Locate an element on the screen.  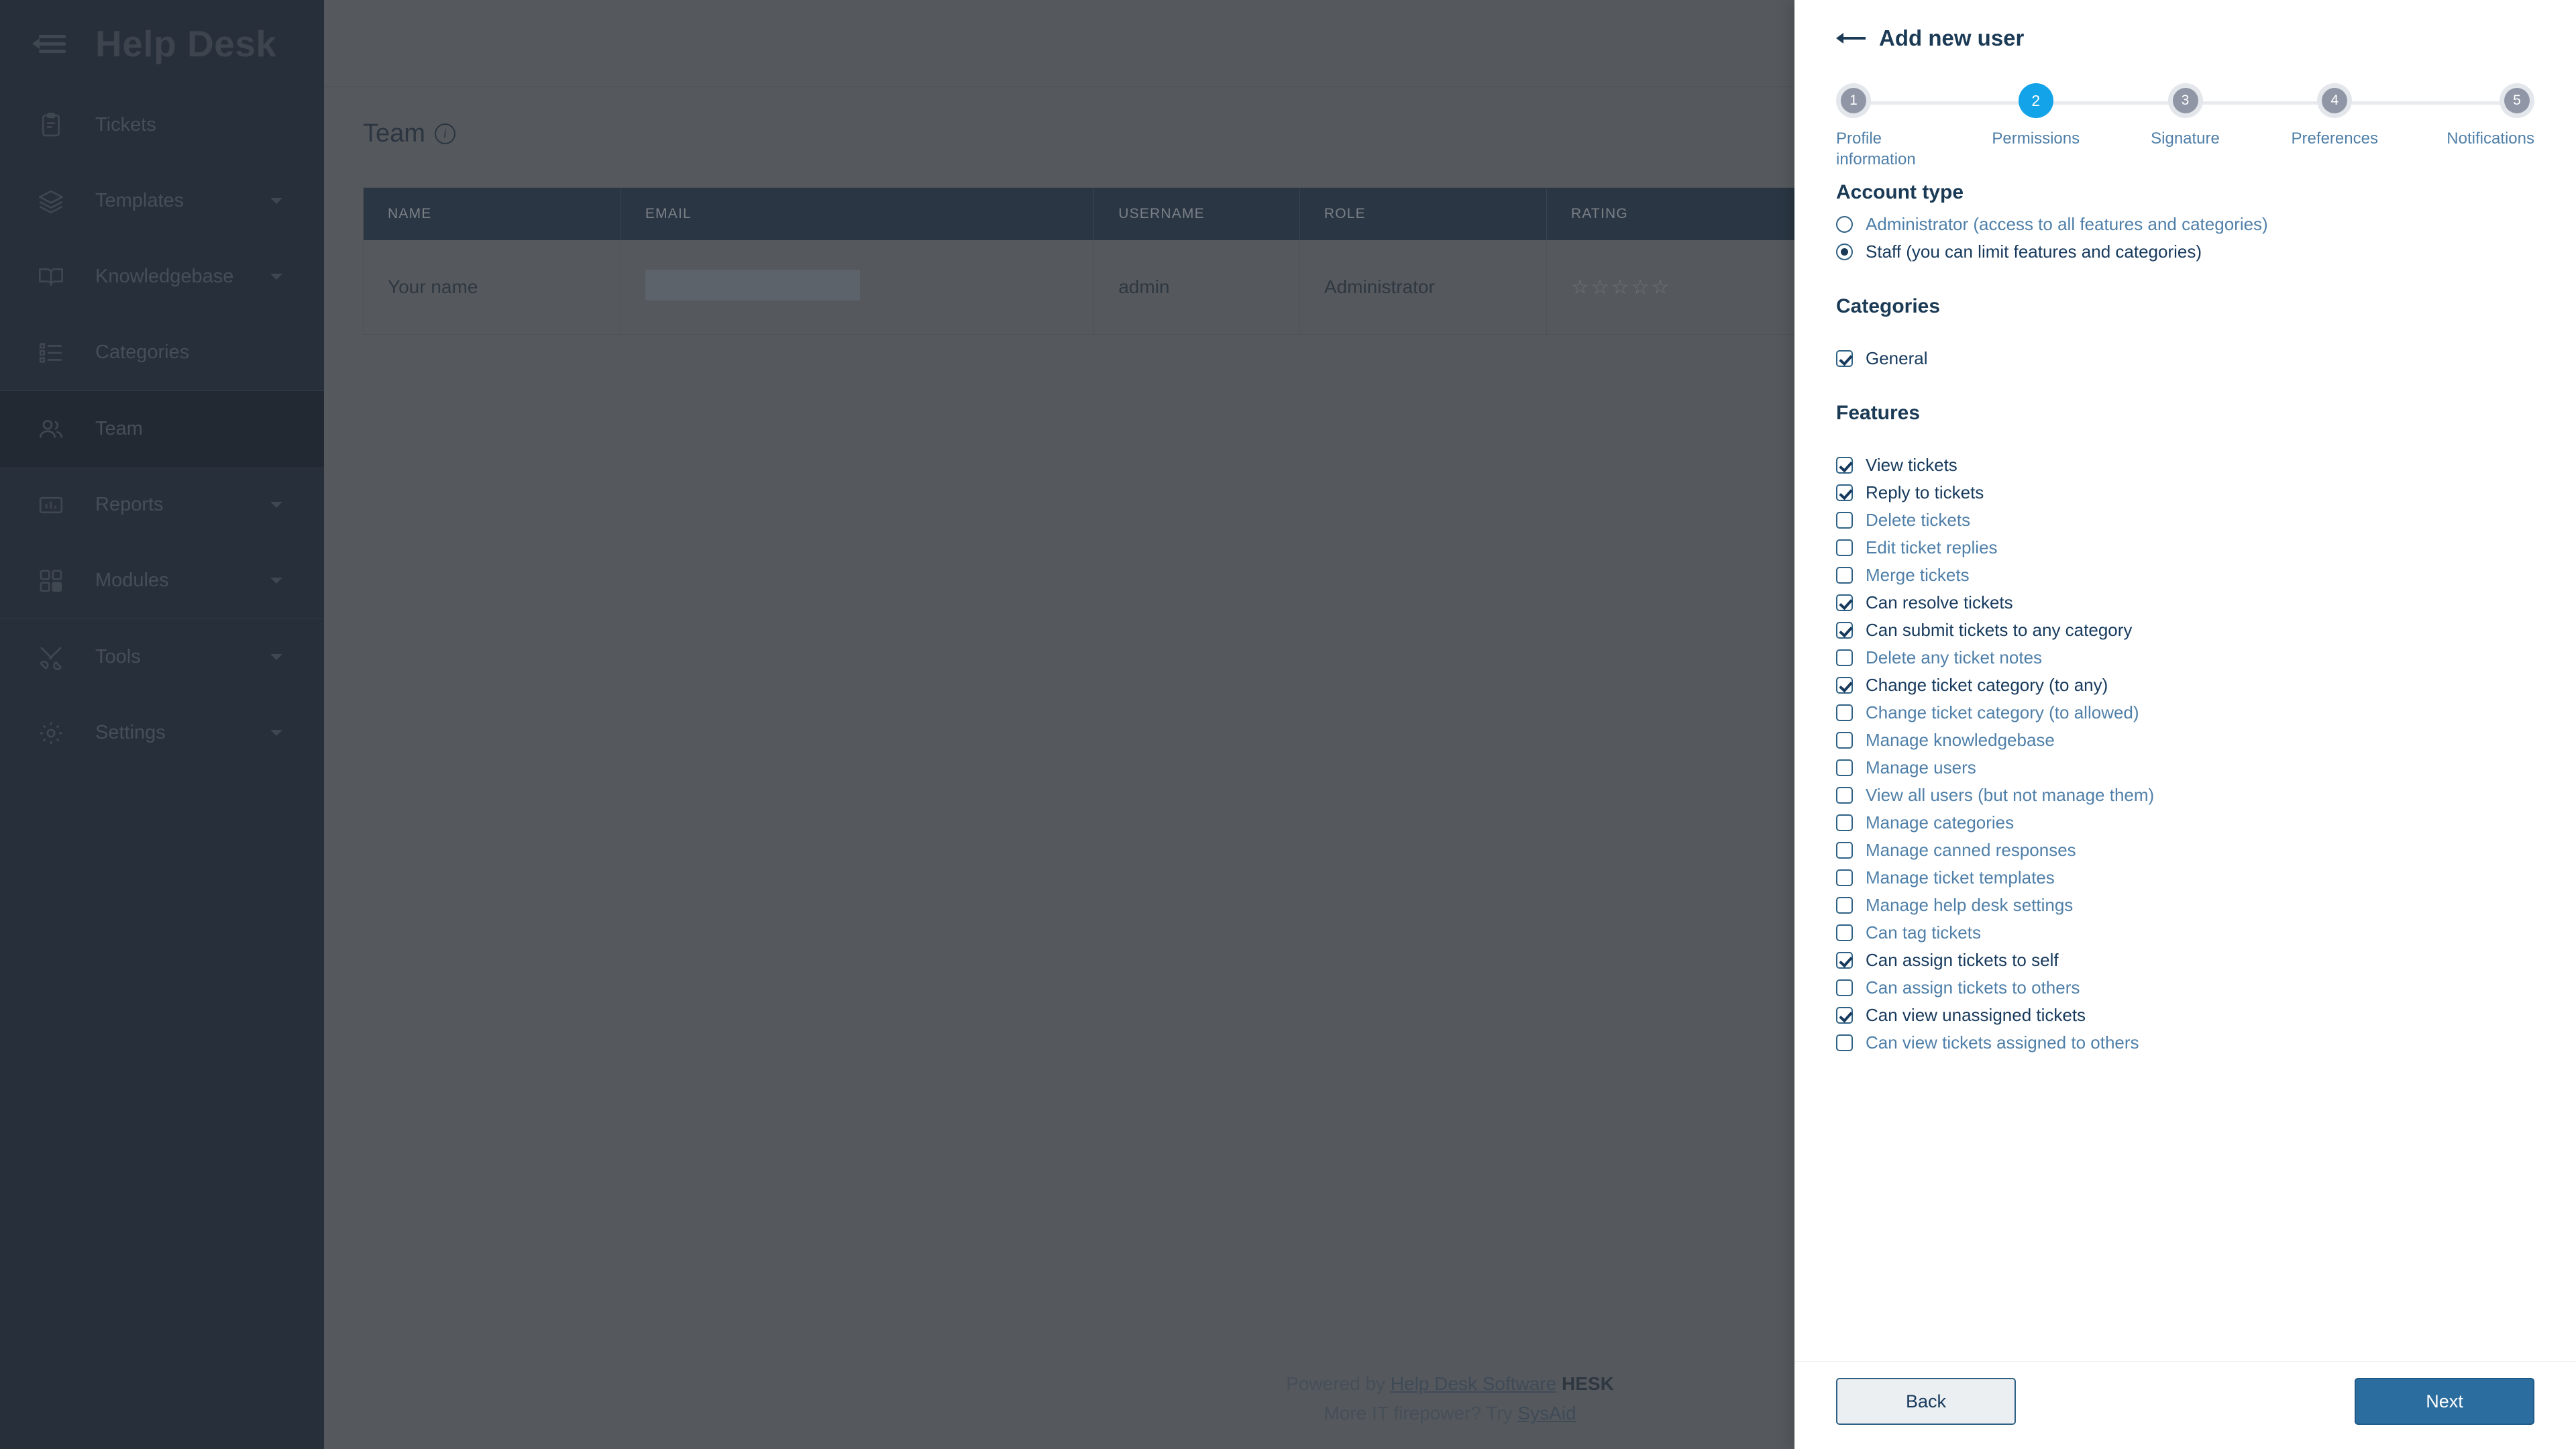
step-number: 5 is located at coordinates (2517, 100).